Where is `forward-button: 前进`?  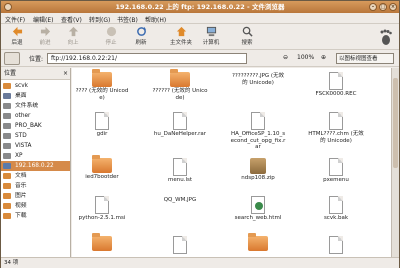 forward-button: 前进 is located at coordinates (45, 37).